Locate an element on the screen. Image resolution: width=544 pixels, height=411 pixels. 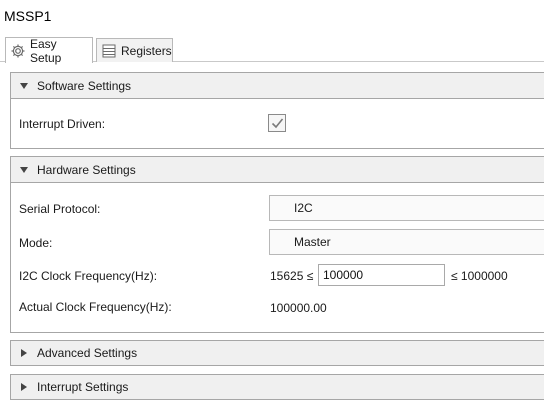
clock-frequency-min: 15625 ≤ is located at coordinates (292, 276).